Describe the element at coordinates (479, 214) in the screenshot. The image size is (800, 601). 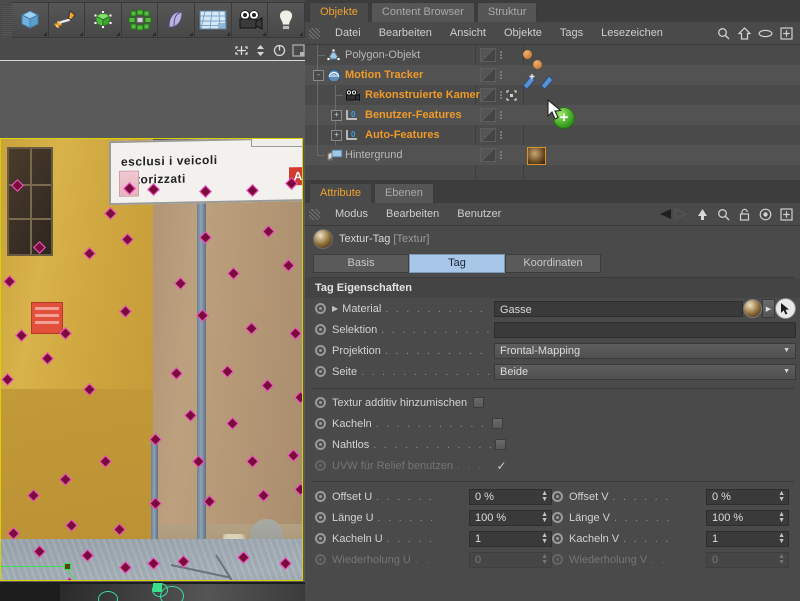
I see `menu-benutzer: Benutzer` at that location.